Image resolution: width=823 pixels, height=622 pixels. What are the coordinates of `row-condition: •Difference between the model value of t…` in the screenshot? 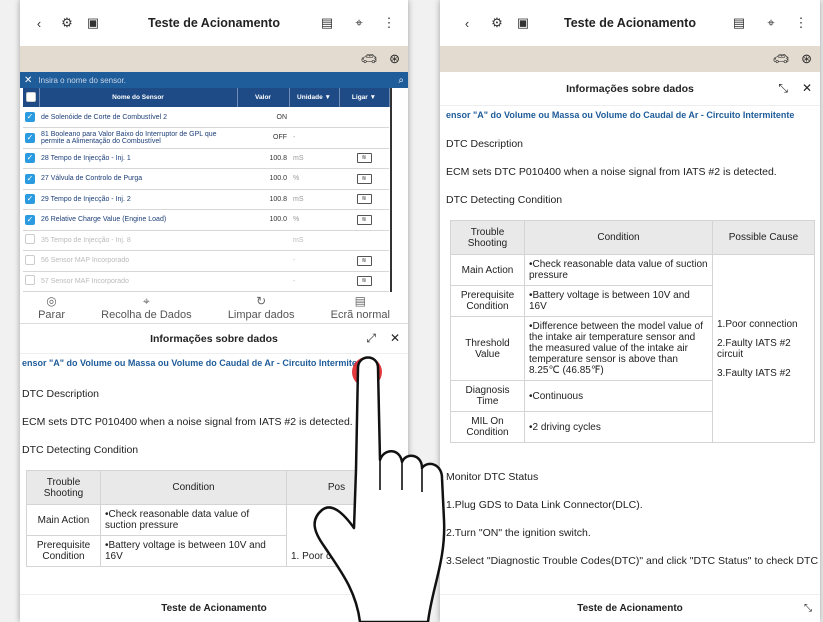 It's located at (618, 348).